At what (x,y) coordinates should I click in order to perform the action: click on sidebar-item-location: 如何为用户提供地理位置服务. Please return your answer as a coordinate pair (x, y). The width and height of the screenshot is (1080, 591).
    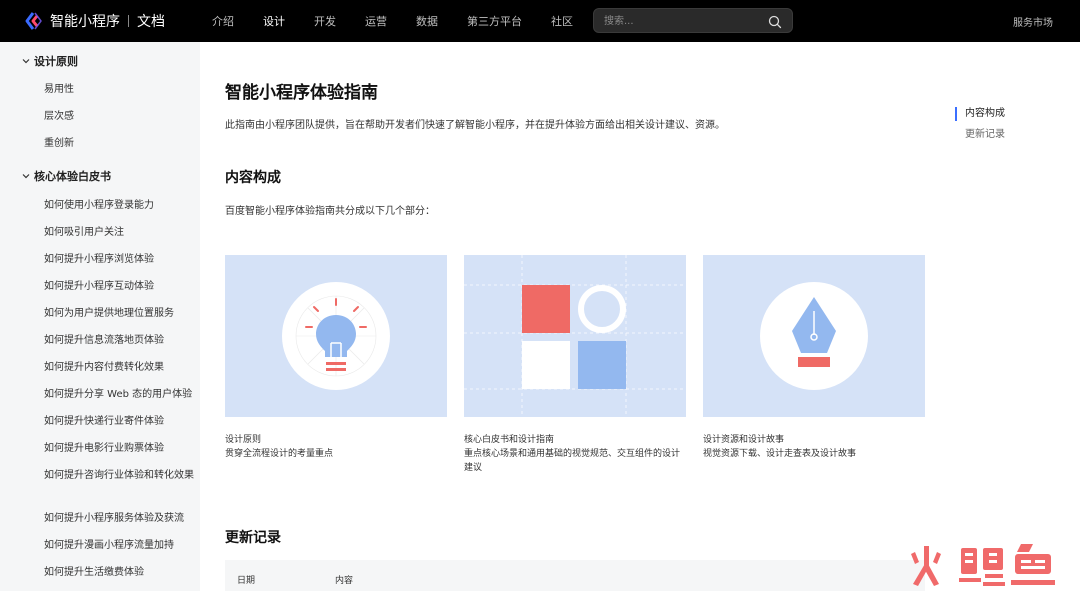
    Looking at the image, I should click on (119, 314).